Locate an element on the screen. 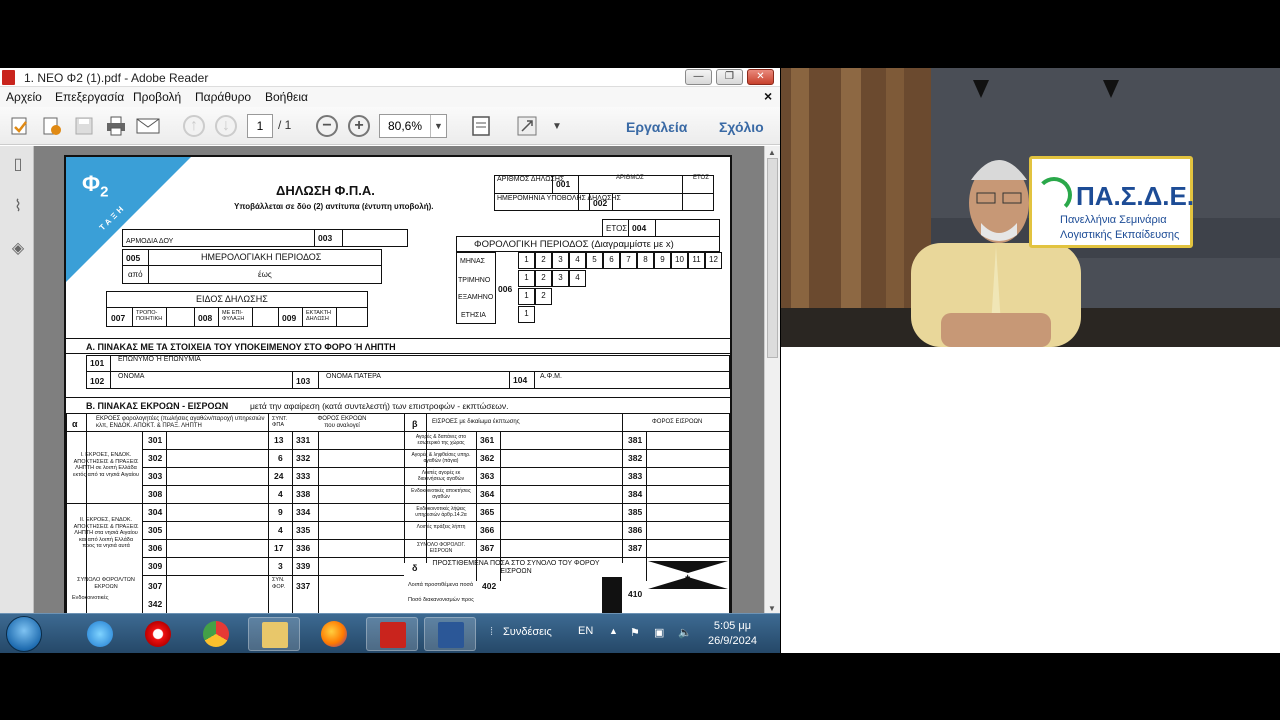  zoom-select: 80,6% ▼ is located at coordinates (413, 126).